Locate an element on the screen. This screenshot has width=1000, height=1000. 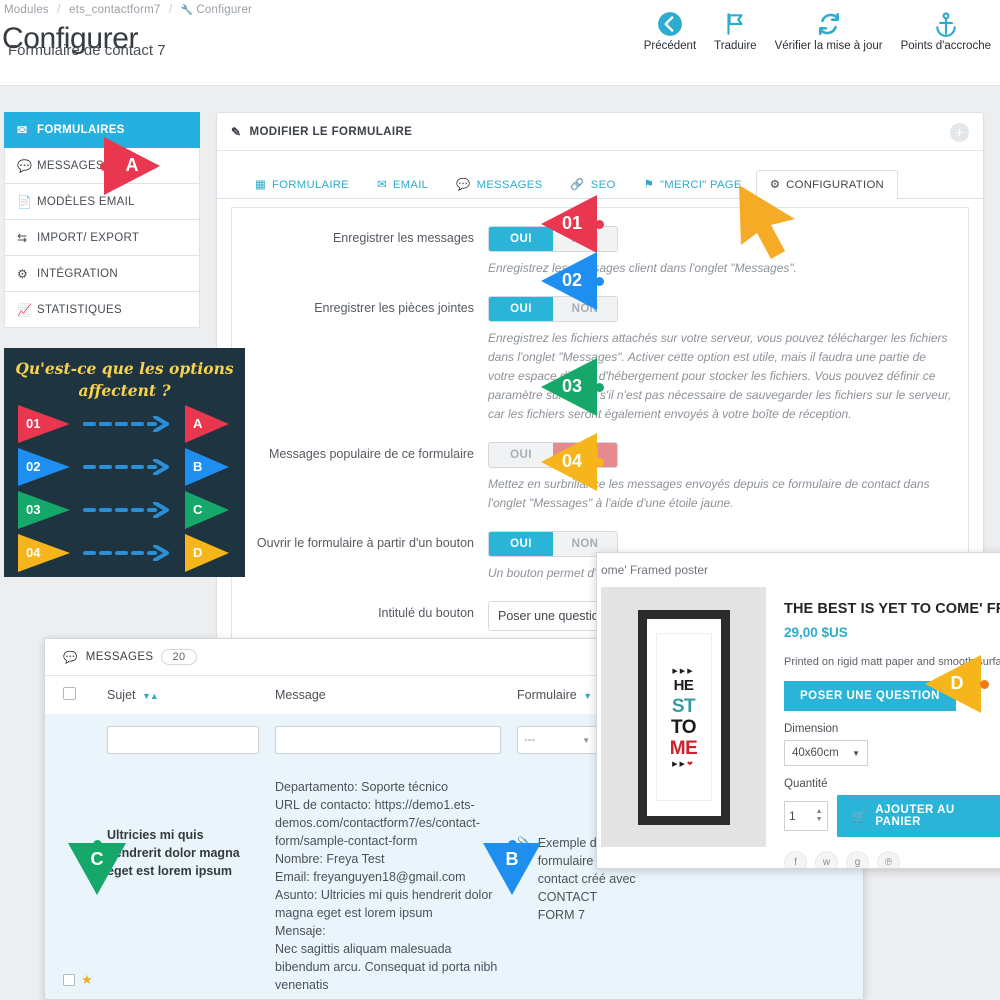
facebook-icon: f is located at coordinates (795, 859).